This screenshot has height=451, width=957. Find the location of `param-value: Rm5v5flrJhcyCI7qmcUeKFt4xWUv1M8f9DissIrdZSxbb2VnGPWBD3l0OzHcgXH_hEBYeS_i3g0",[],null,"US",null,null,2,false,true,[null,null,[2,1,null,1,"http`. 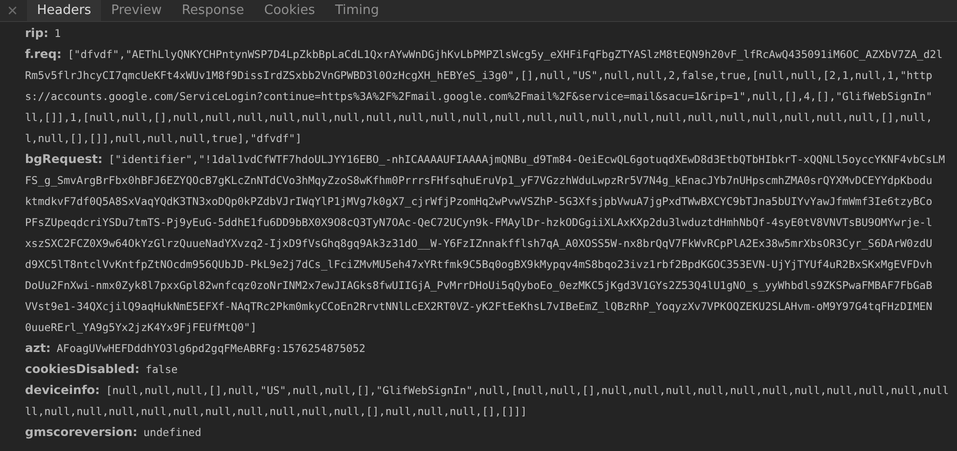

param-value: Rm5v5flrJhcyCI7qmcUeKFt4xWUv1M8f9DissIrdZSxbb2VnGPWBD3l0OzHcgXH_hEBYeS_i3g0",[],null,"US",null,null,2,false,true,[null,null,[2,1,null,1,"http is located at coordinates (478, 75).